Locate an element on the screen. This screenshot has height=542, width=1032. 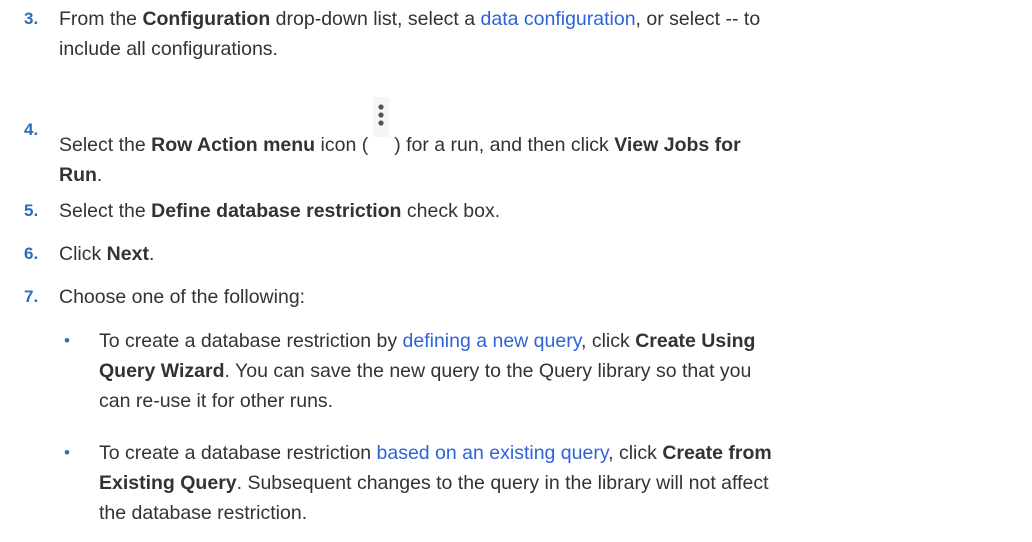
text-fragment: check box. is located at coordinates (451, 211).